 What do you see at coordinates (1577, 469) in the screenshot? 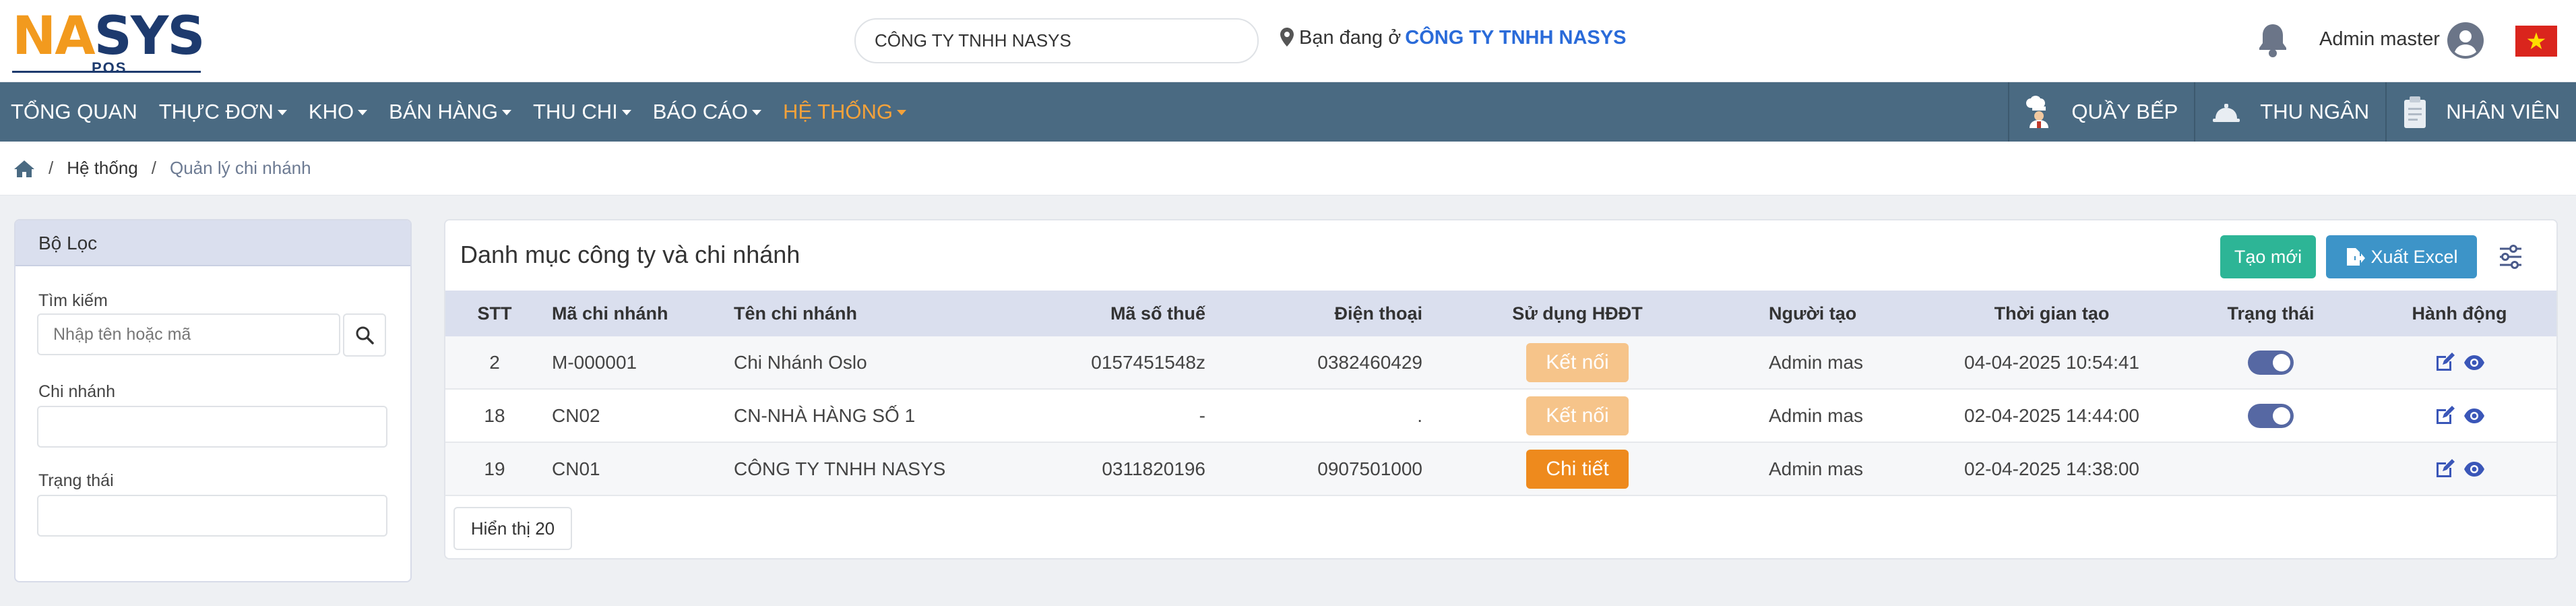
I see `einvoice-detail-button: Chi tiết` at bounding box center [1577, 469].